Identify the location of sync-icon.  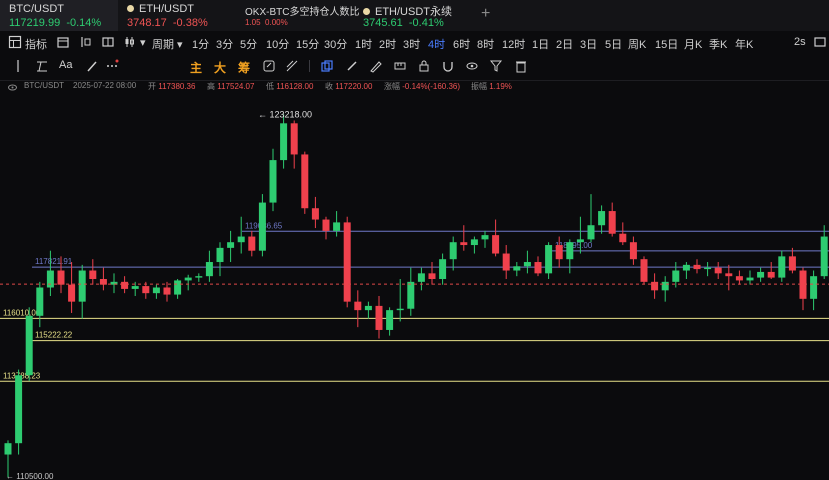
(269, 66).